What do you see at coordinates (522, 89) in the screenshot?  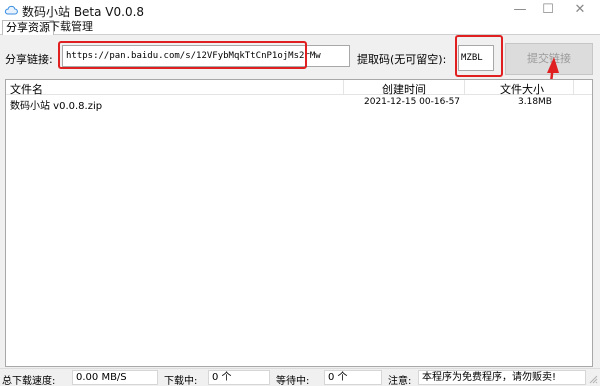 I see `column-header-file-size: 文件大小` at bounding box center [522, 89].